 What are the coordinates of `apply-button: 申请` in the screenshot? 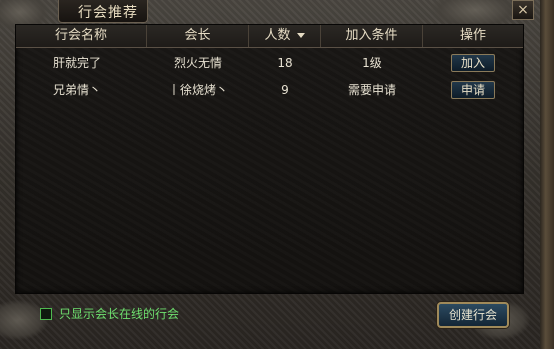 It's located at (473, 90).